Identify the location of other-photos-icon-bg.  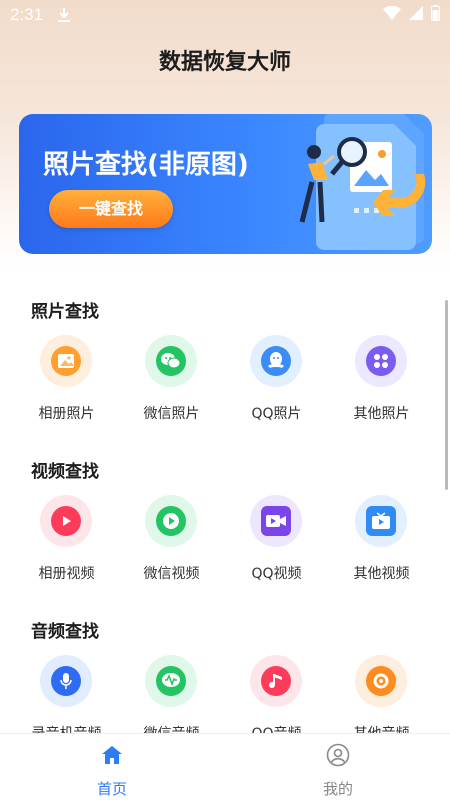
(381, 361).